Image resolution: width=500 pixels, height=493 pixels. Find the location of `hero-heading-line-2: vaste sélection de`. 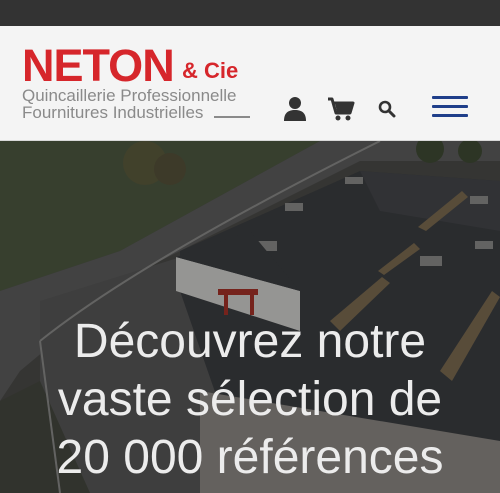

hero-heading-line-2: vaste sélection de is located at coordinates (250, 399).